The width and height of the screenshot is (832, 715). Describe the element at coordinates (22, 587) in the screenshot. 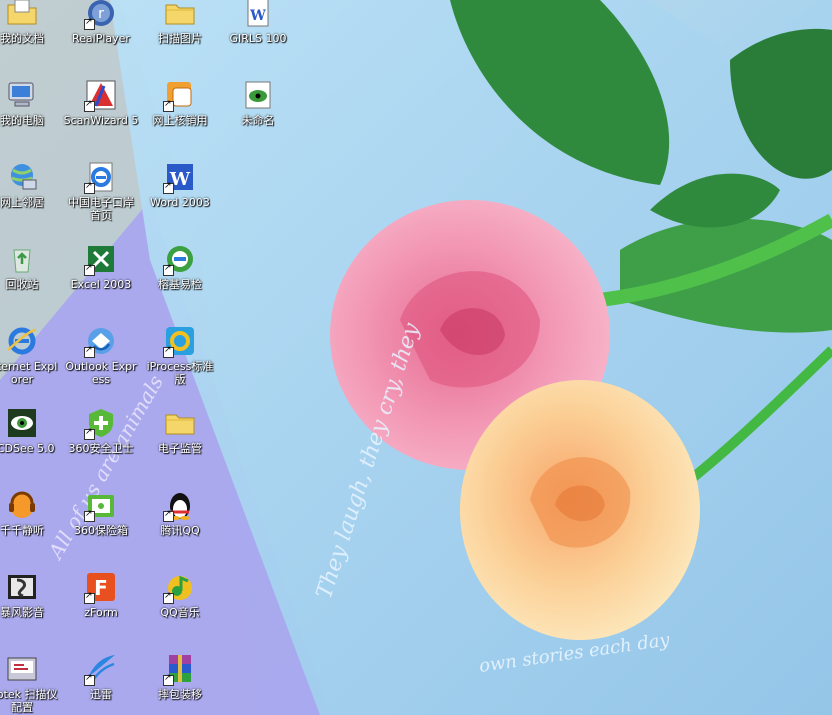

I see `storm-icon` at that location.